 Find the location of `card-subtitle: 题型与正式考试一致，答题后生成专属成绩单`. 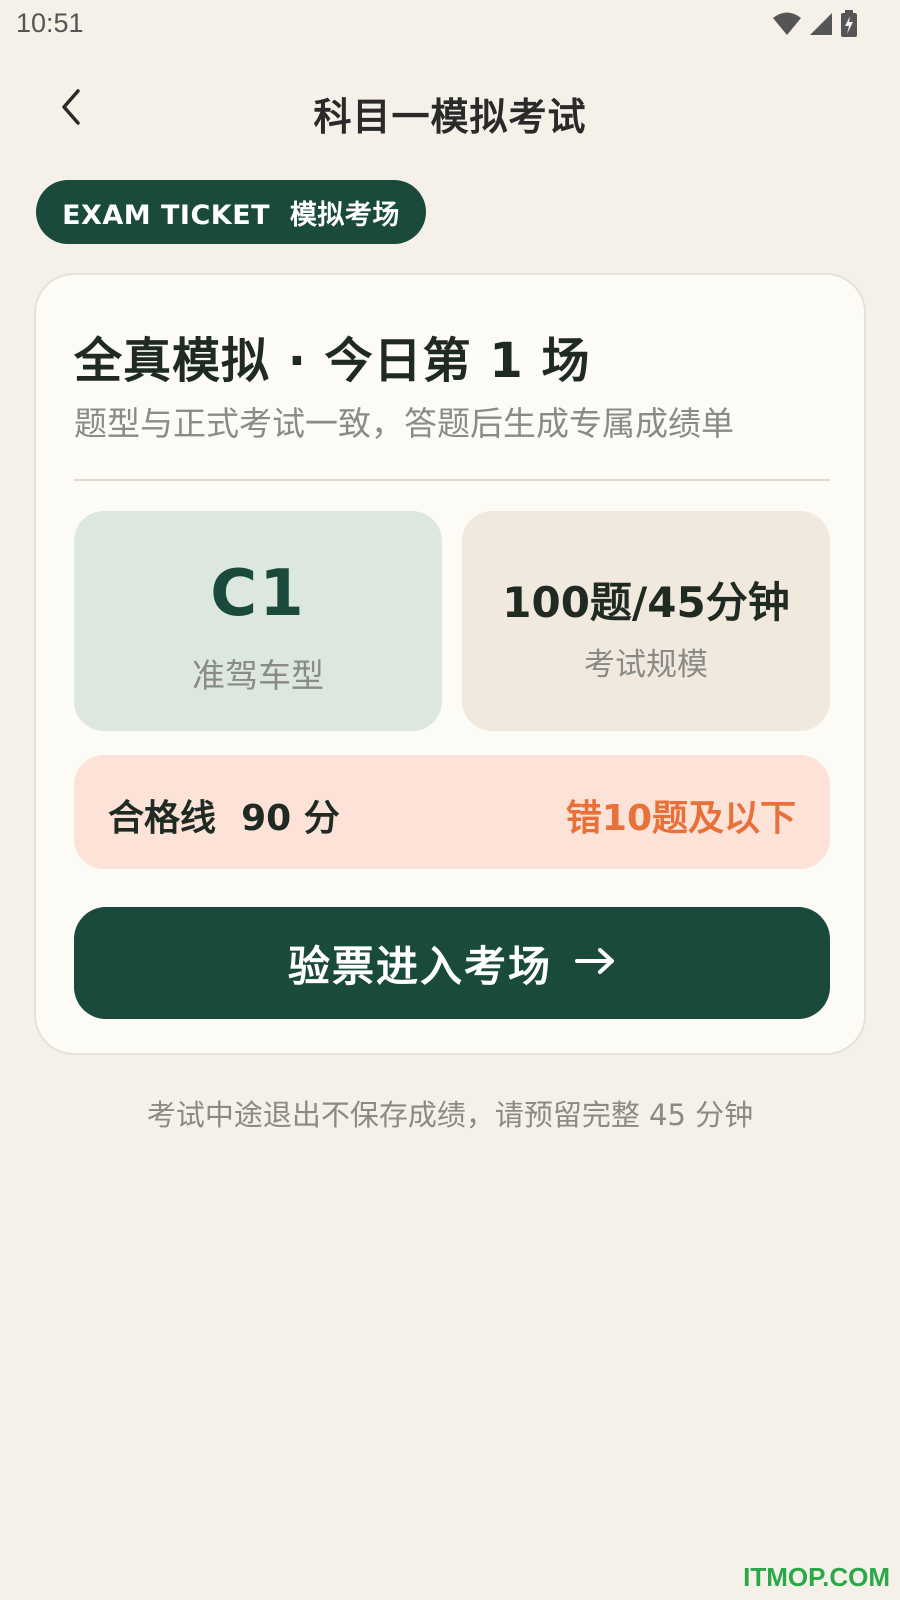

card-subtitle: 题型与正式考试一致，答题后生成专属成绩单 is located at coordinates (404, 423).